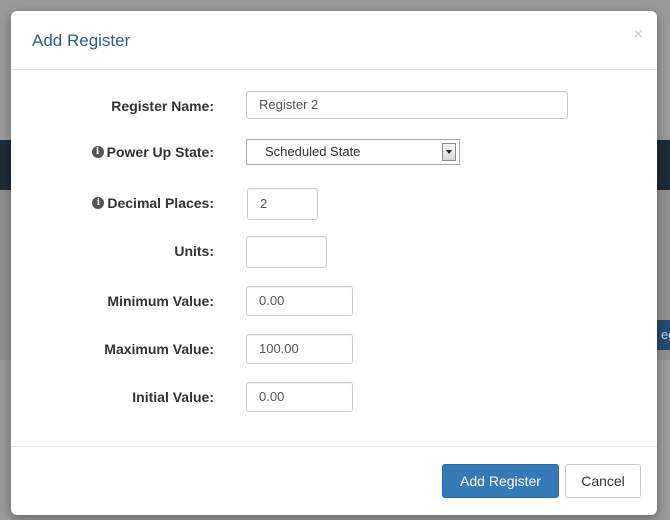 The height and width of the screenshot is (520, 670). What do you see at coordinates (299, 349) in the screenshot?
I see `maximum-value-input: 100.00` at bounding box center [299, 349].